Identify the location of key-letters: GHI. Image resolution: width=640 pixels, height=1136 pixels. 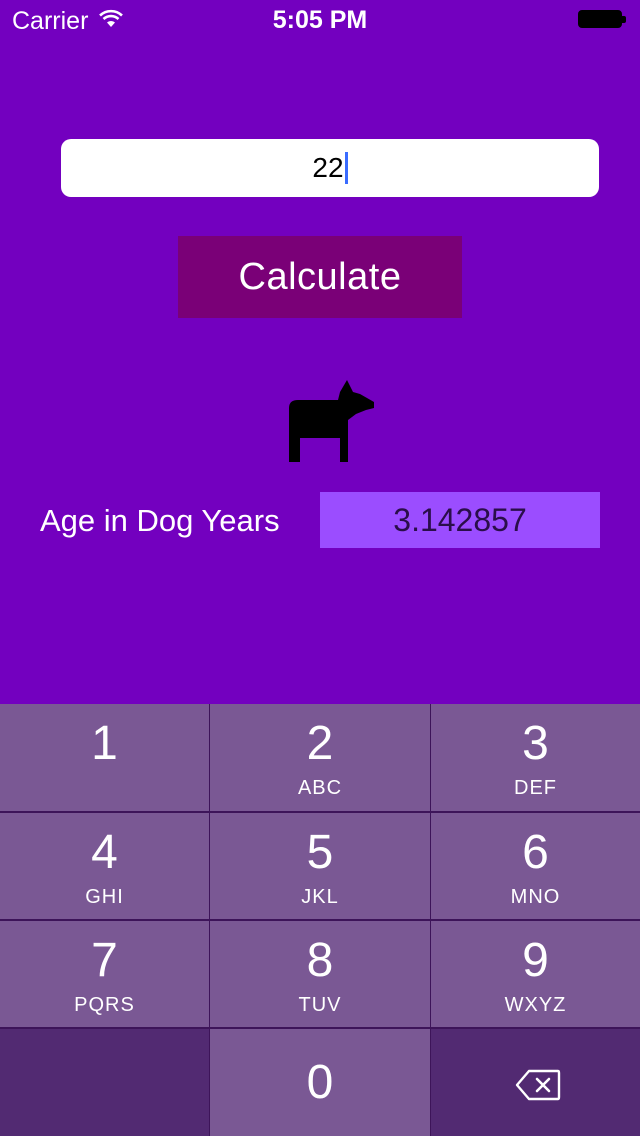
(104, 897).